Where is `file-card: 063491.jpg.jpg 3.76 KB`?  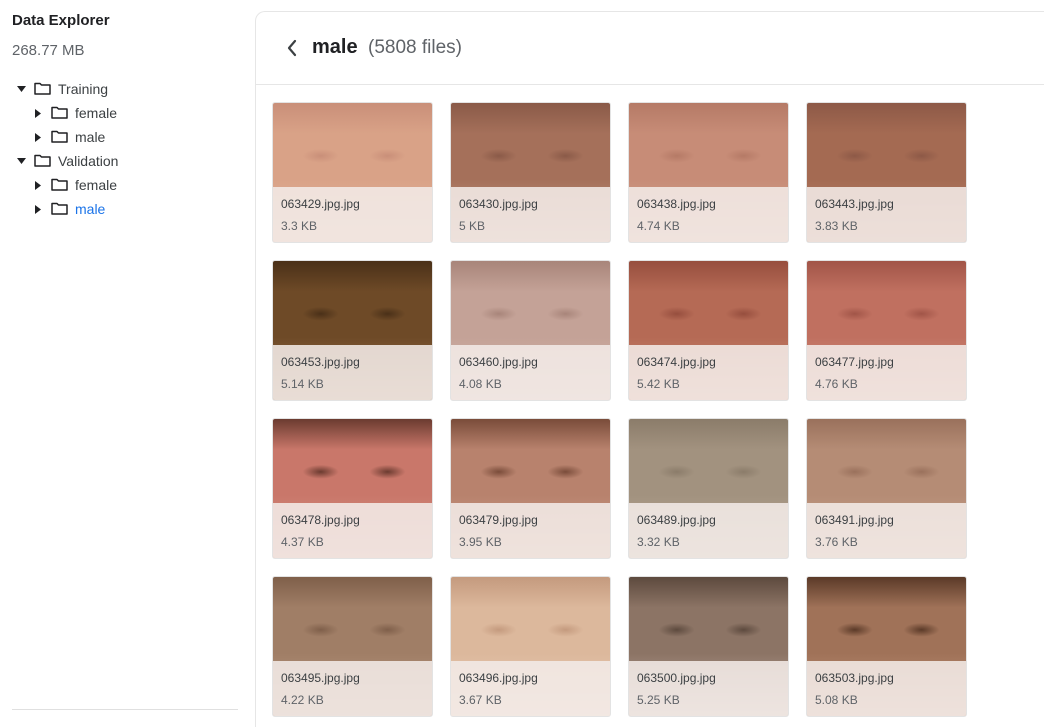 file-card: 063491.jpg.jpg 3.76 KB is located at coordinates (886, 488).